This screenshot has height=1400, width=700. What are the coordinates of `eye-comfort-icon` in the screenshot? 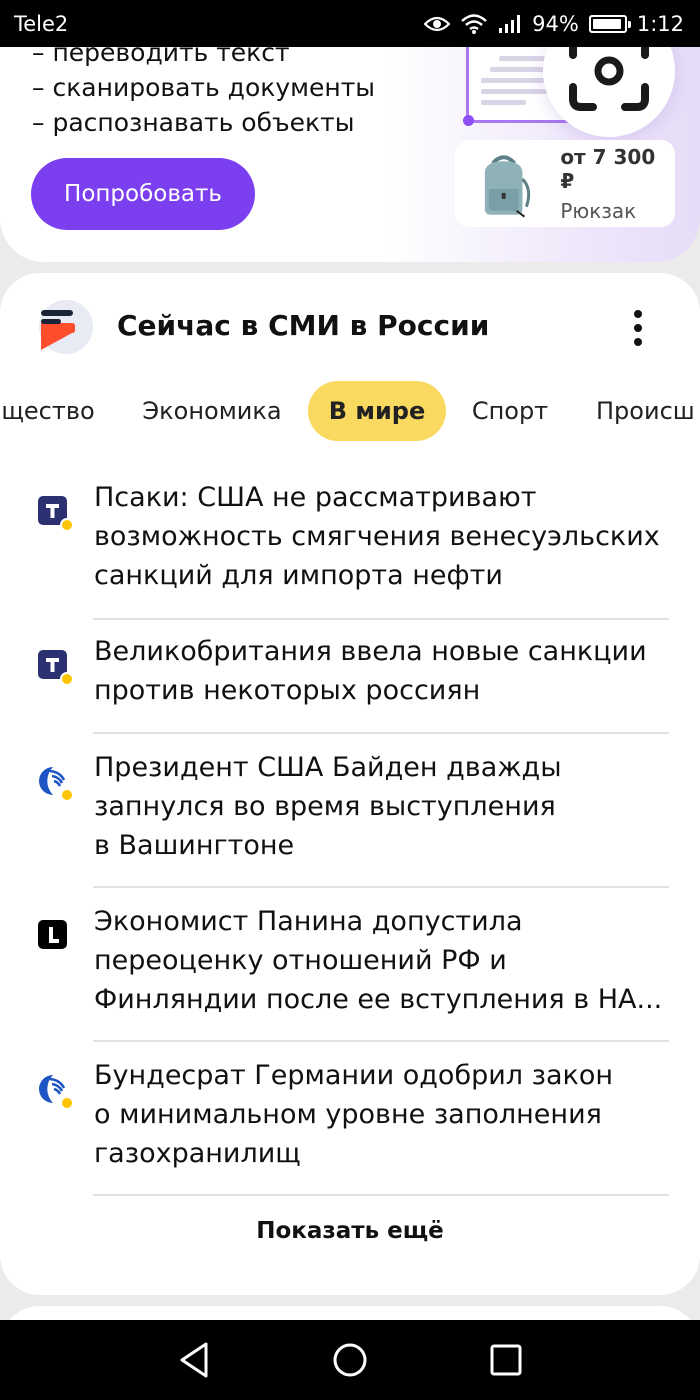 It's located at (437, 24).